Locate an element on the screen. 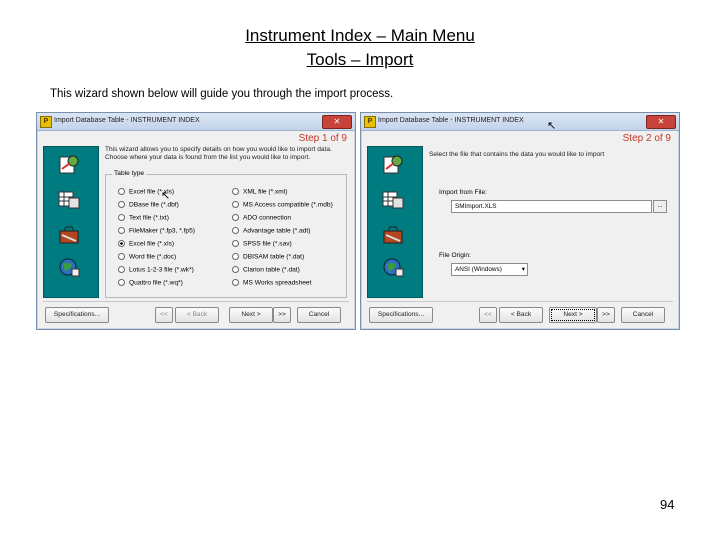  file-origin-label: File Origin: is located at coordinates (455, 255).